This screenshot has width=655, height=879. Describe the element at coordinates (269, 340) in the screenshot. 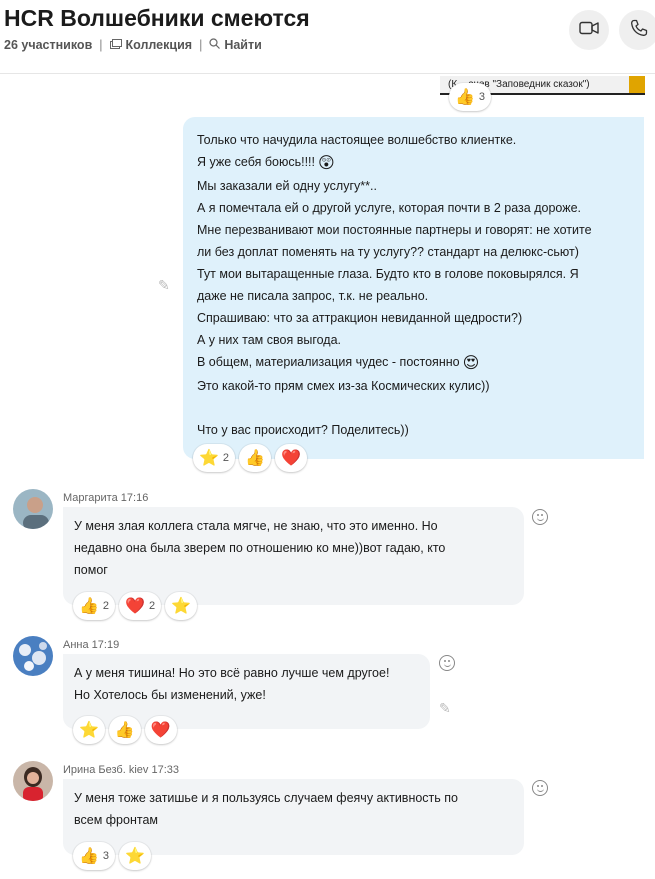

I see `message-line: А у них там своя выгода.` at that location.